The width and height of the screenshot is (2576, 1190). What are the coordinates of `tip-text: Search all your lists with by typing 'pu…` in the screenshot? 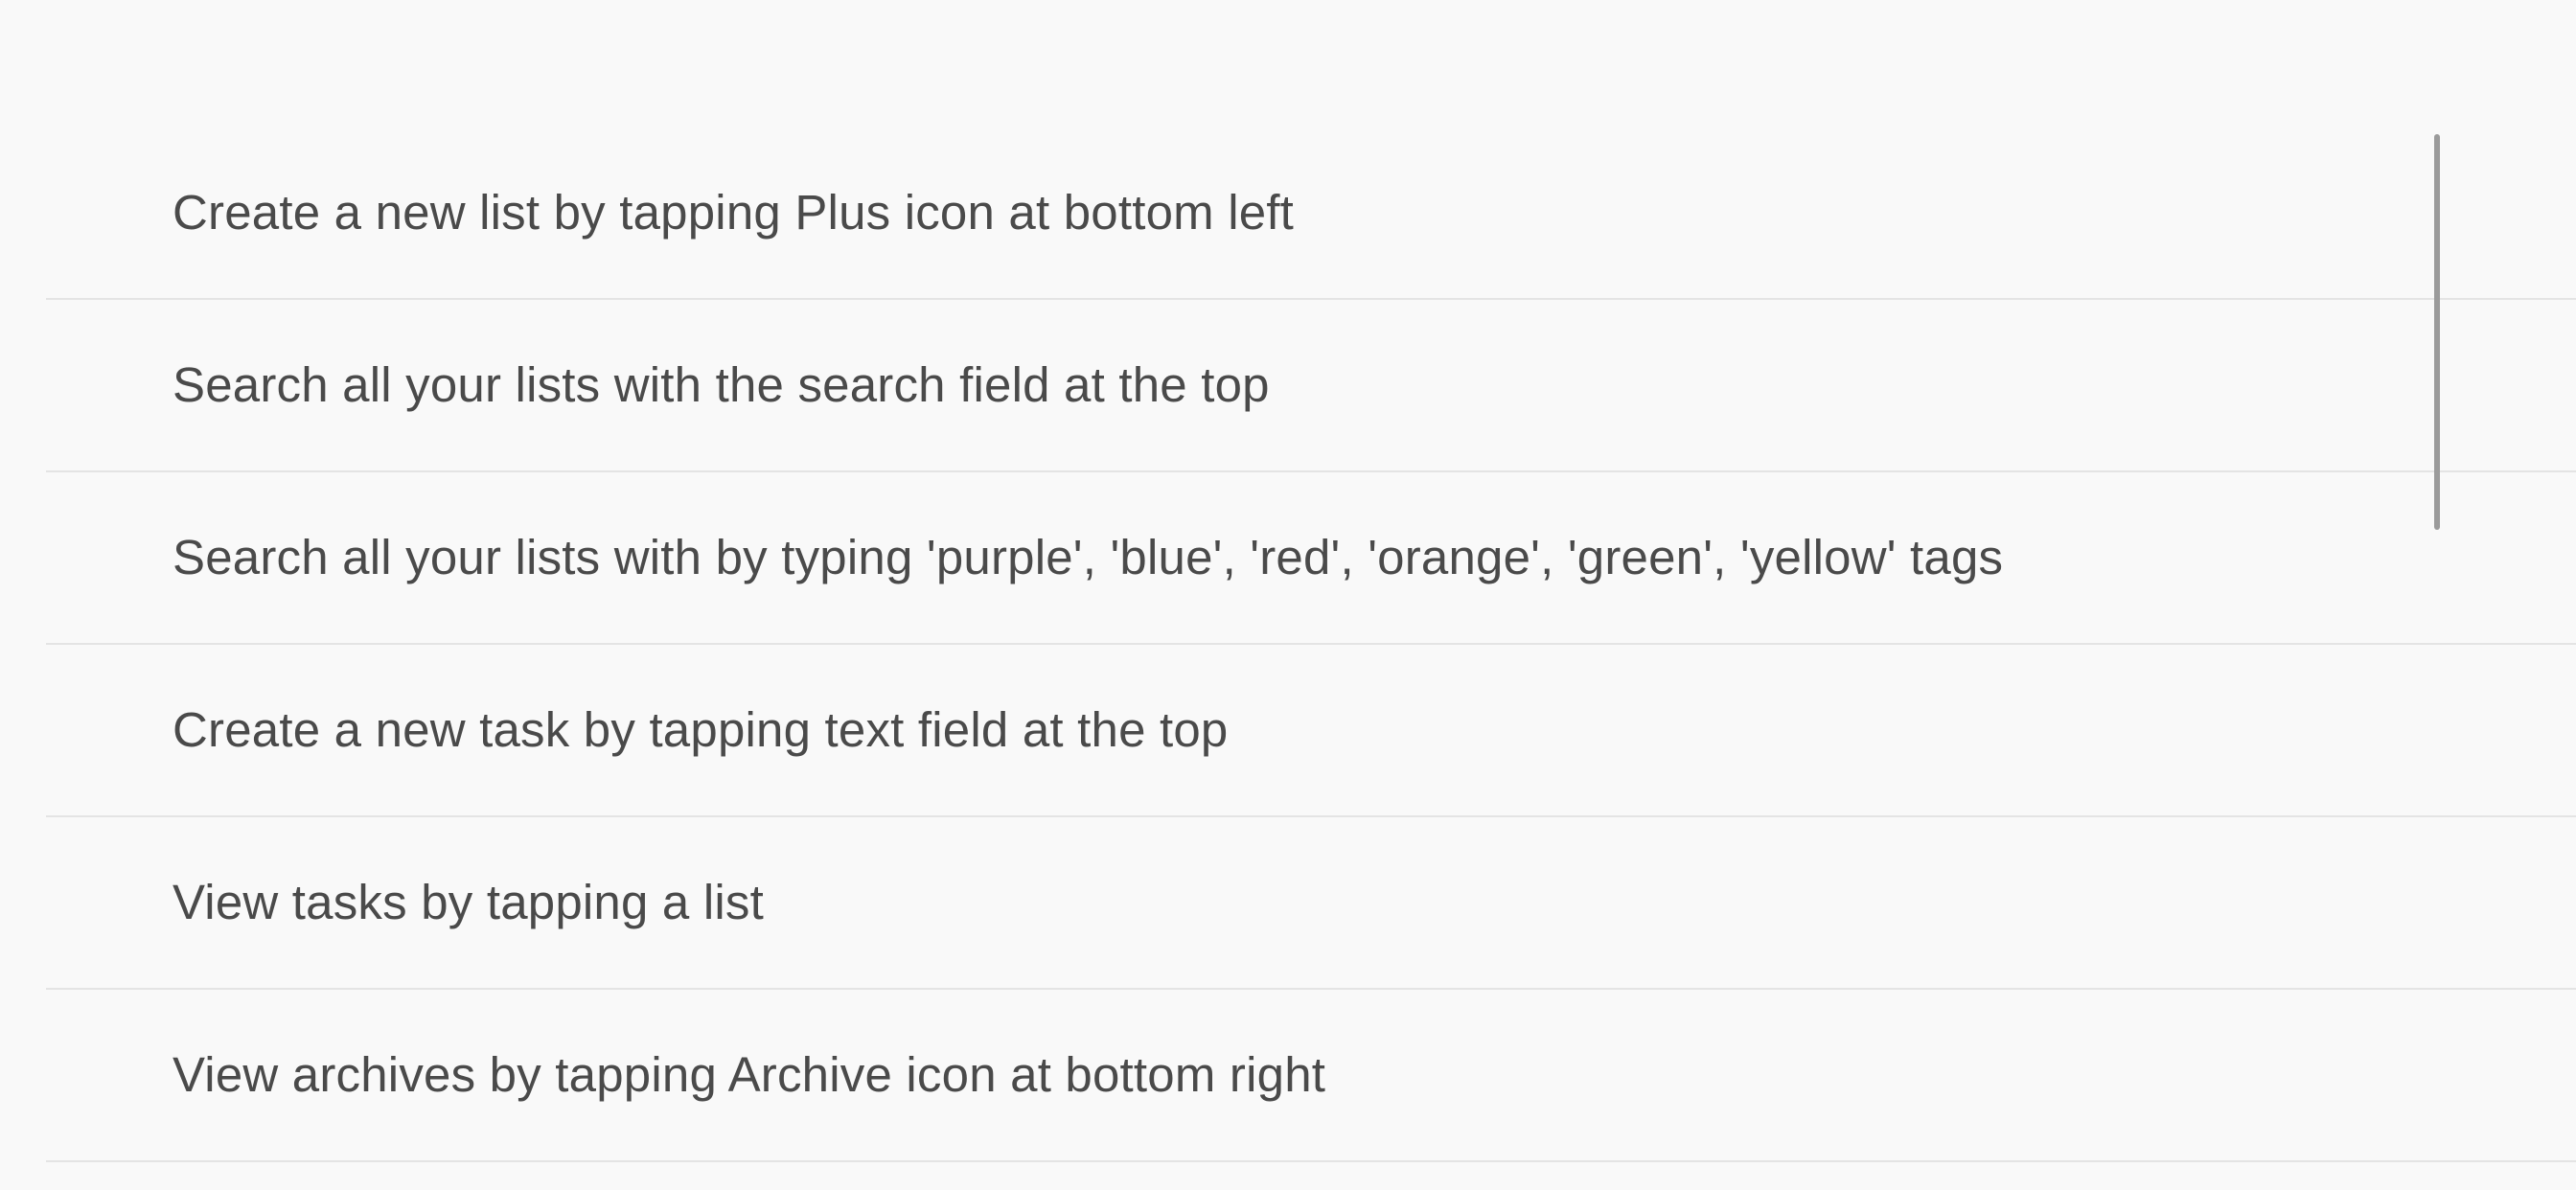 It's located at (1088, 557).